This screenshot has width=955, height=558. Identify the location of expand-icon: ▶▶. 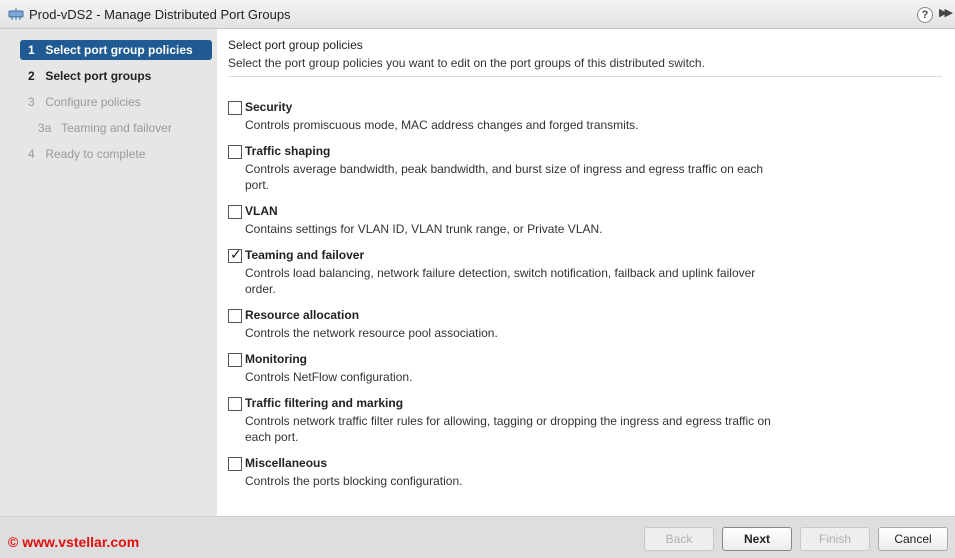
(946, 12).